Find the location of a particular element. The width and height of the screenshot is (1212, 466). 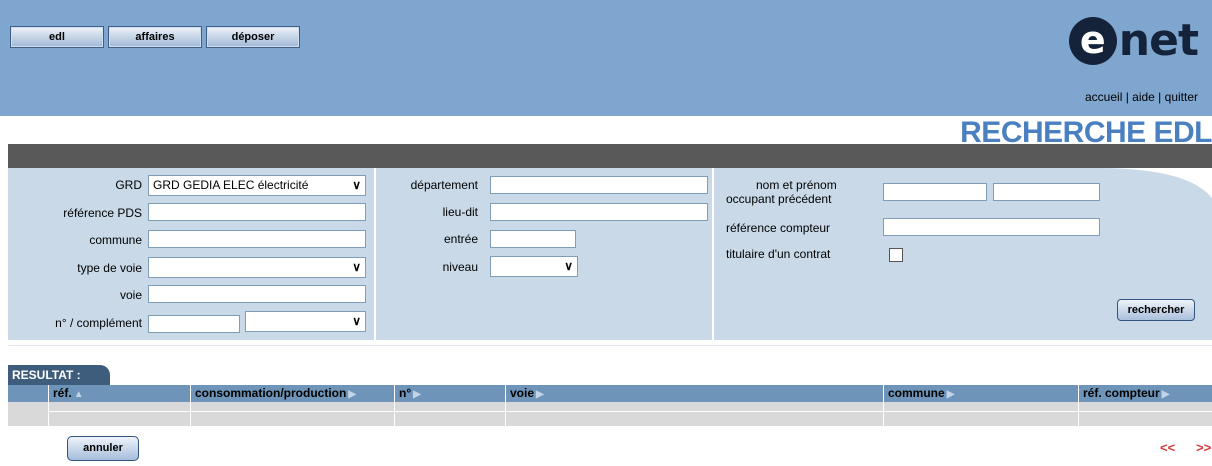

num-complement-label: n° / complément is located at coordinates (98, 323).